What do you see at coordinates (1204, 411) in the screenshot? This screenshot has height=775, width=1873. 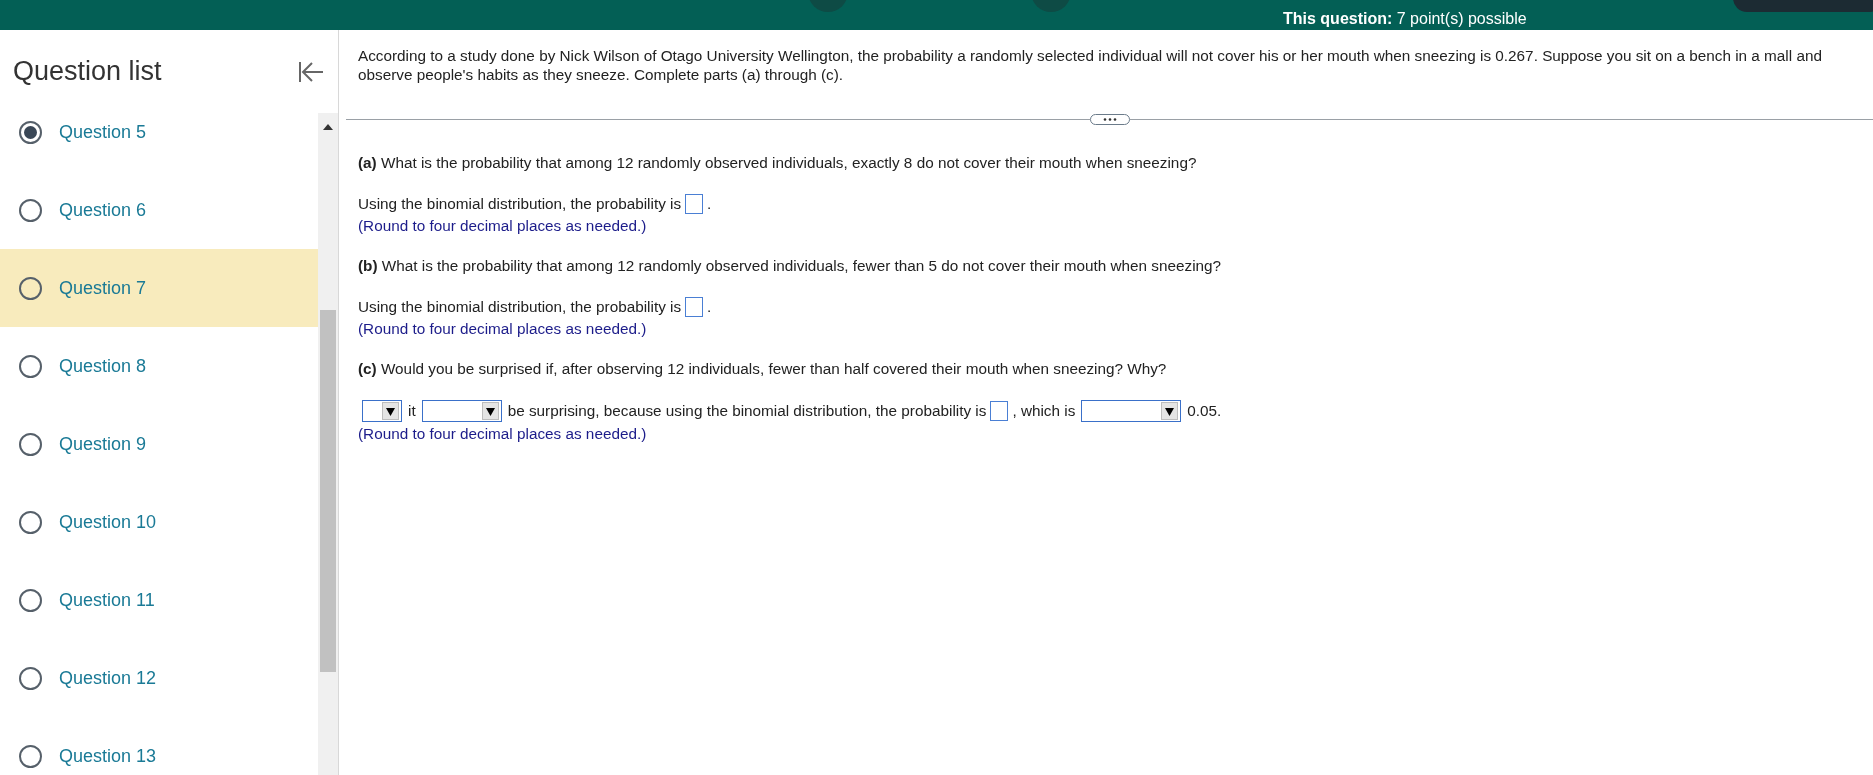 I see `answer-text: 0.05.` at bounding box center [1204, 411].